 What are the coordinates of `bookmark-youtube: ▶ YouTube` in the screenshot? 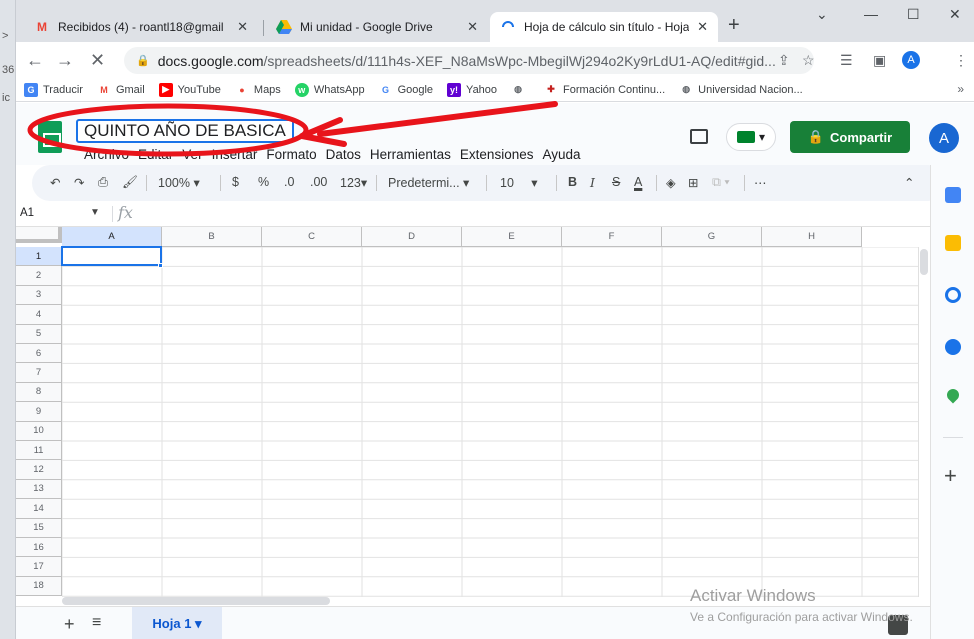 It's located at (189, 89).